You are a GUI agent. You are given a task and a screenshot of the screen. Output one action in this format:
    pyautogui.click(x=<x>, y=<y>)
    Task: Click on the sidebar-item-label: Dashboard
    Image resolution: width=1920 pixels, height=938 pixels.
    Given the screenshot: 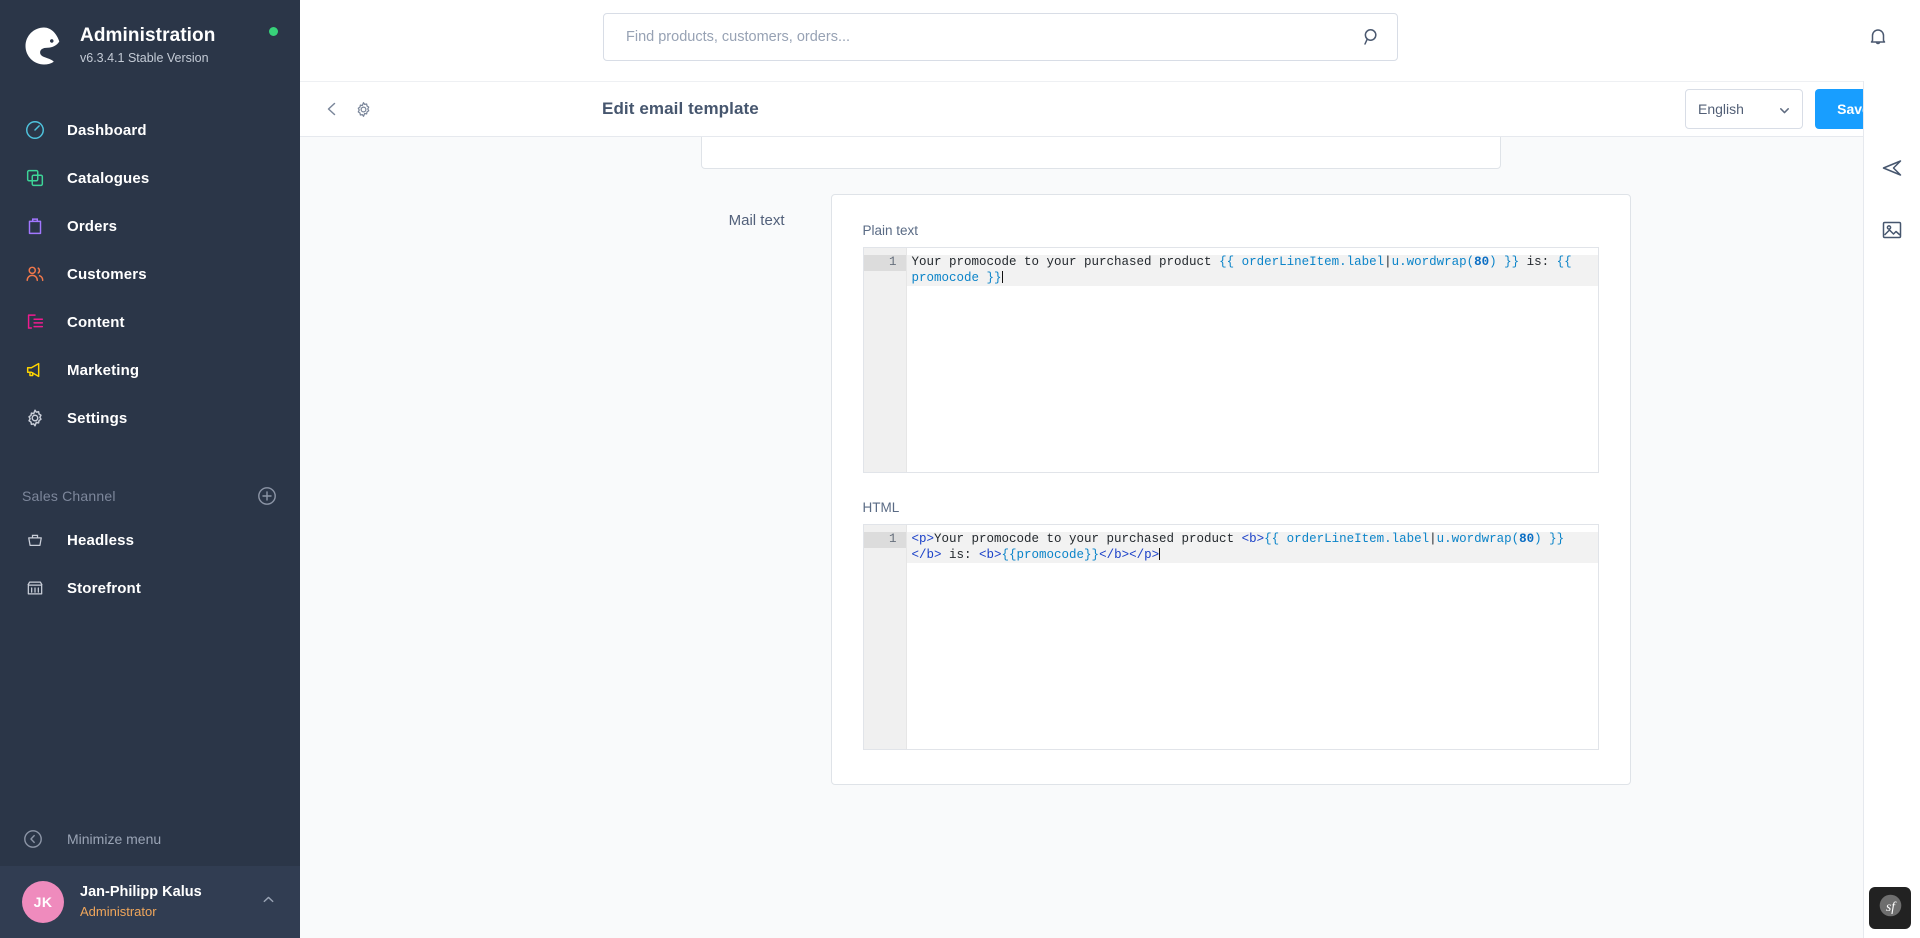 What is the action you would take?
    pyautogui.click(x=107, y=130)
    